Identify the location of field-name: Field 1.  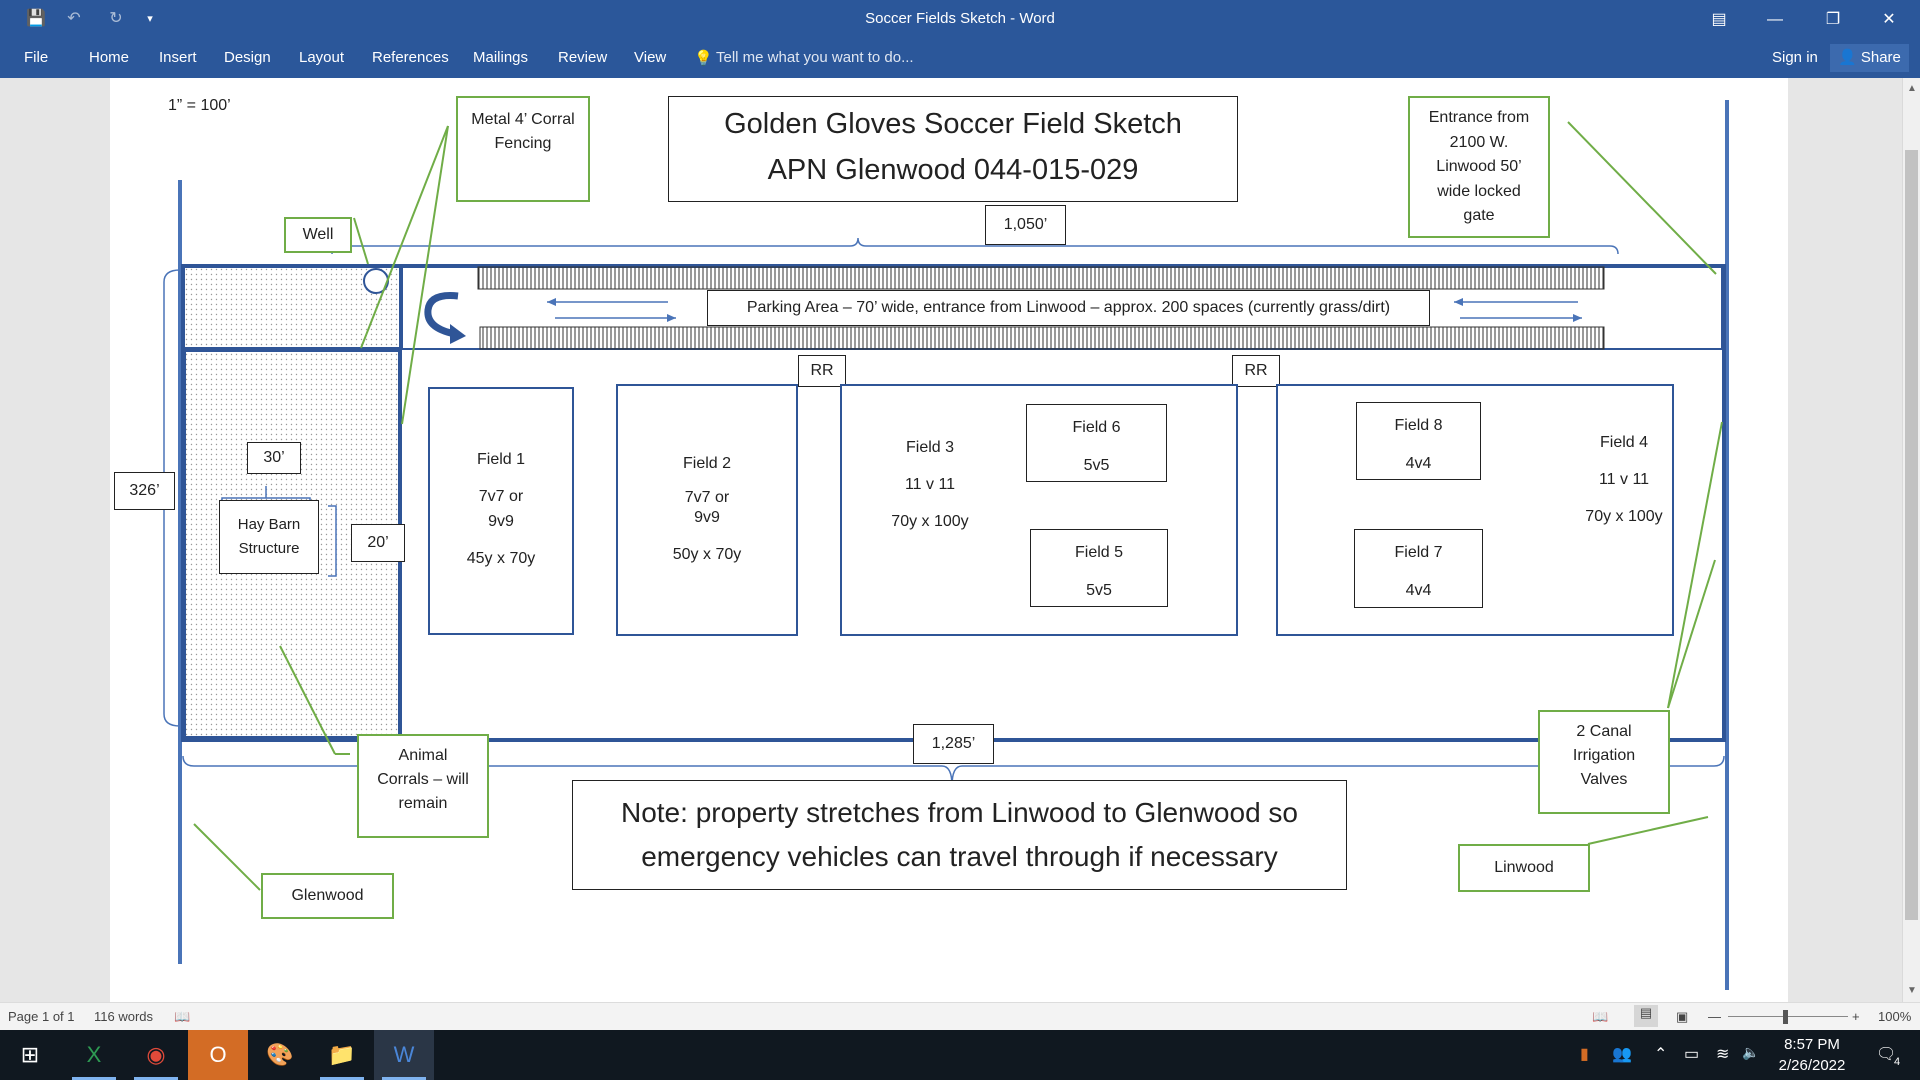
(501, 459).